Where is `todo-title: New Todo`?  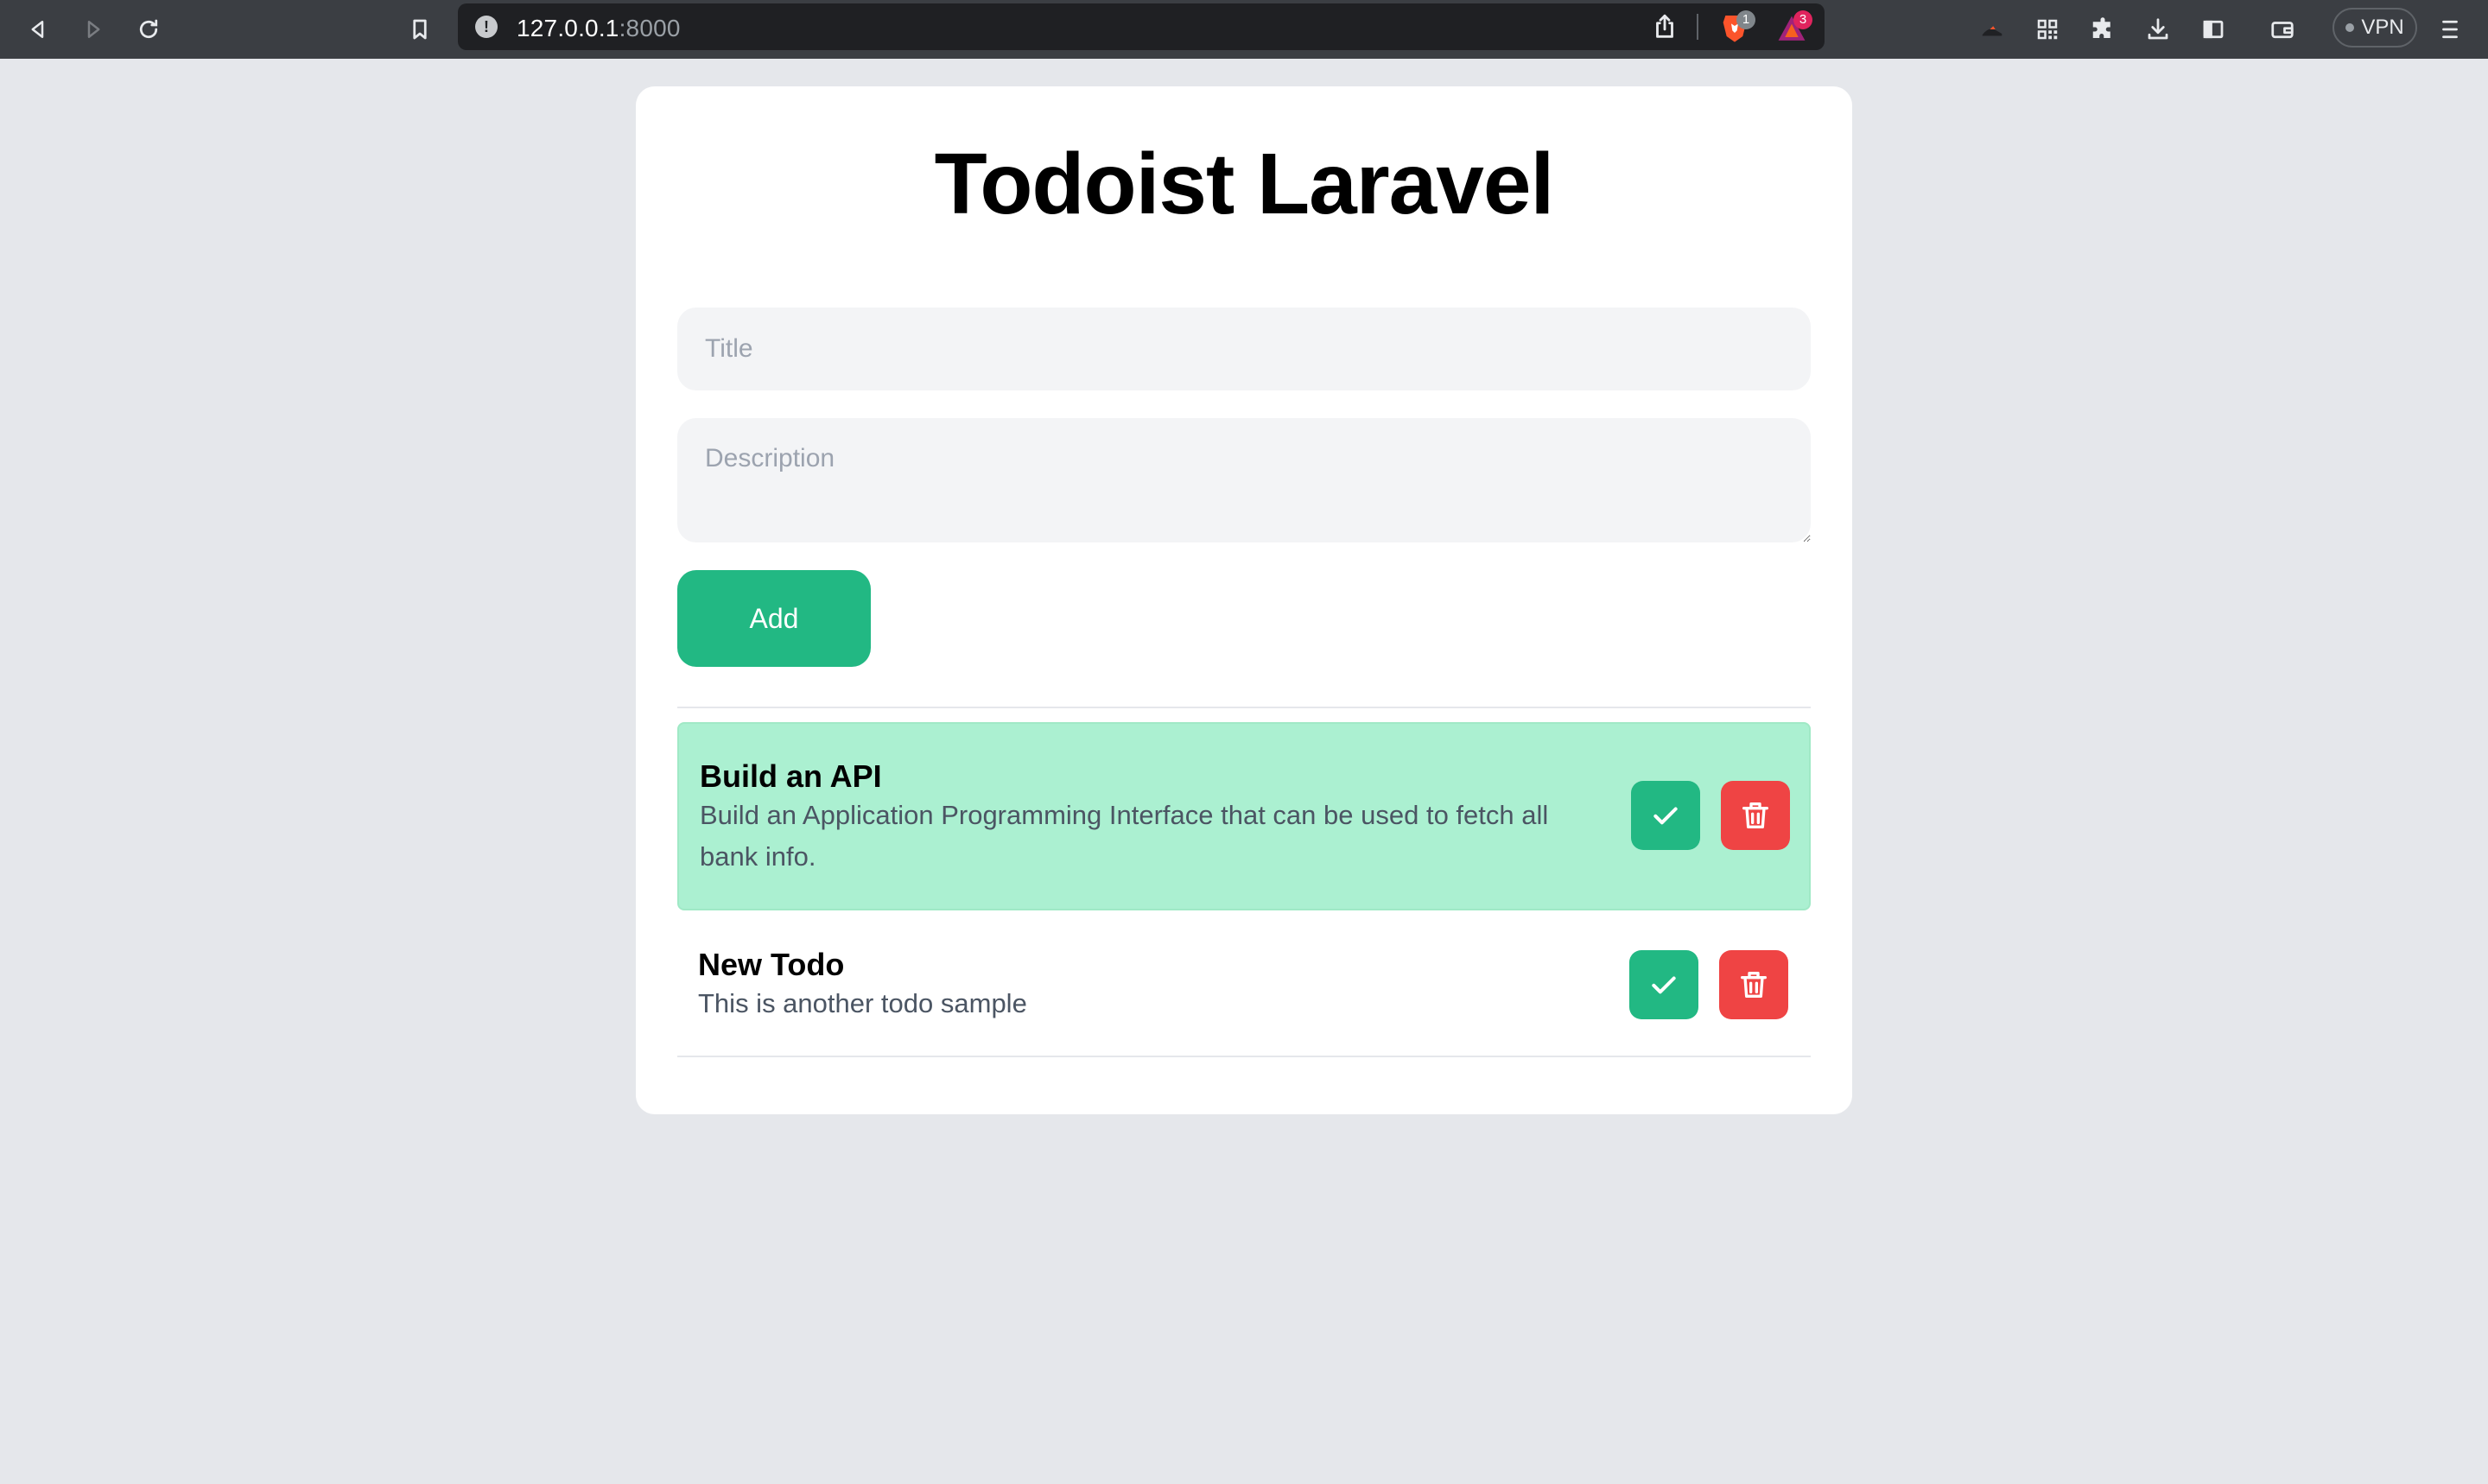 todo-title: New Todo is located at coordinates (771, 964).